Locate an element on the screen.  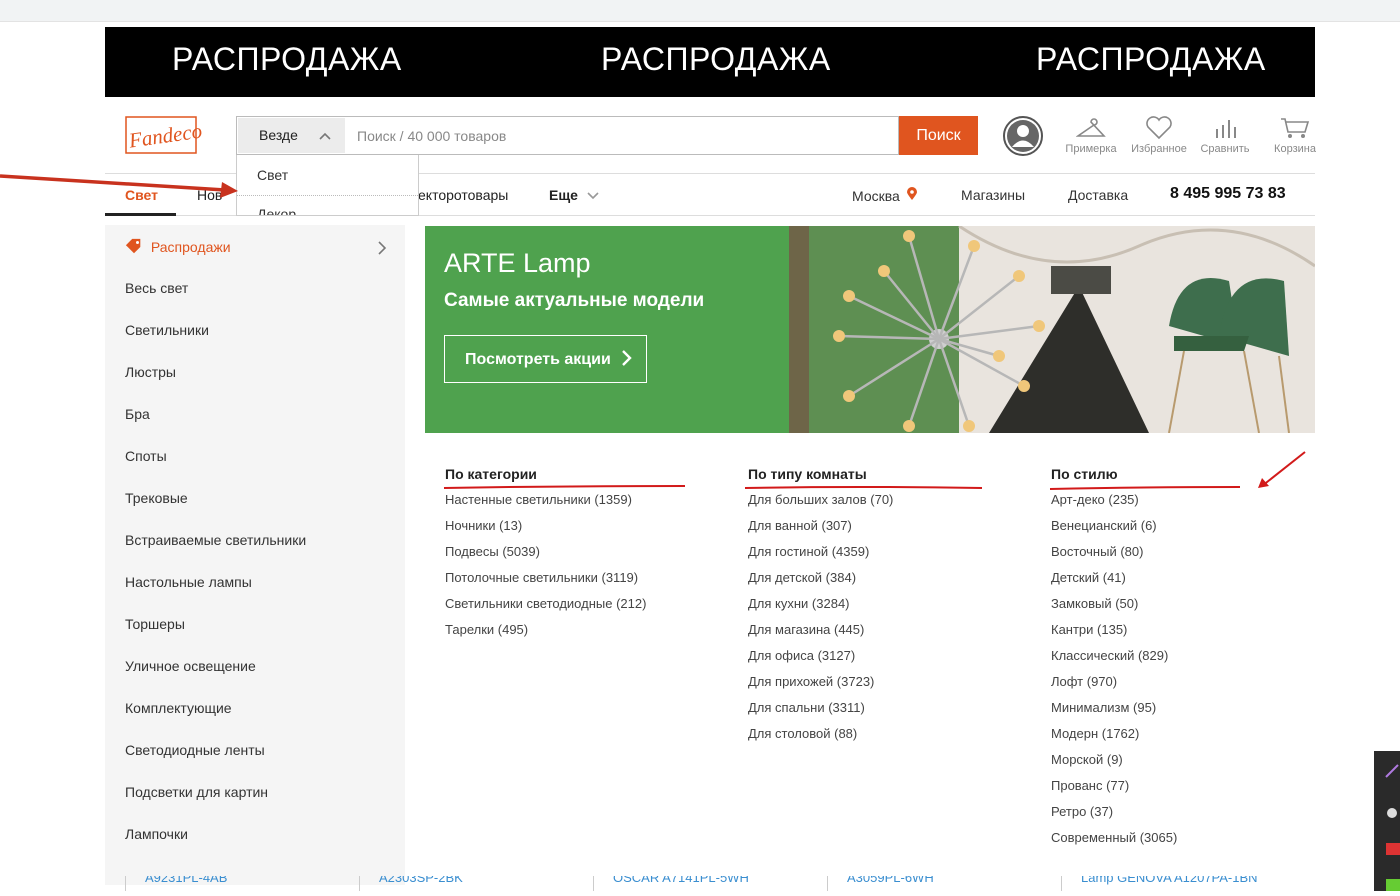
favorites-button: Избранное is located at coordinates (1159, 135).